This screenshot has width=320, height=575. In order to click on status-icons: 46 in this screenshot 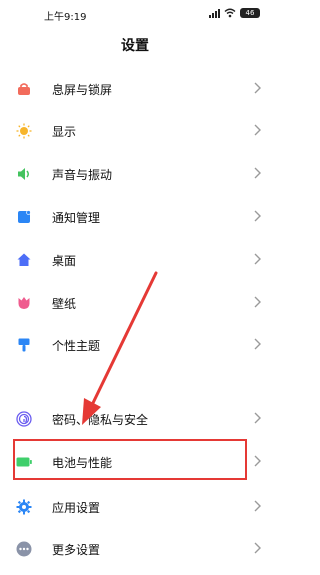, I will do `click(234, 13)`.